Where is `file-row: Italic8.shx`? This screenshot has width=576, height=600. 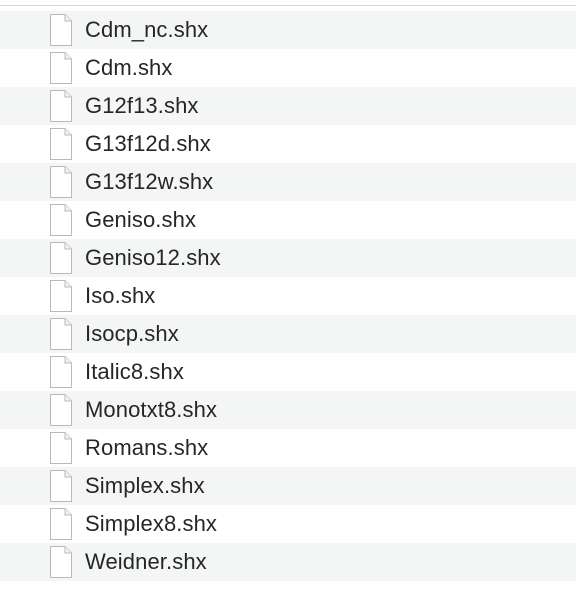
file-row: Italic8.shx is located at coordinates (288, 372).